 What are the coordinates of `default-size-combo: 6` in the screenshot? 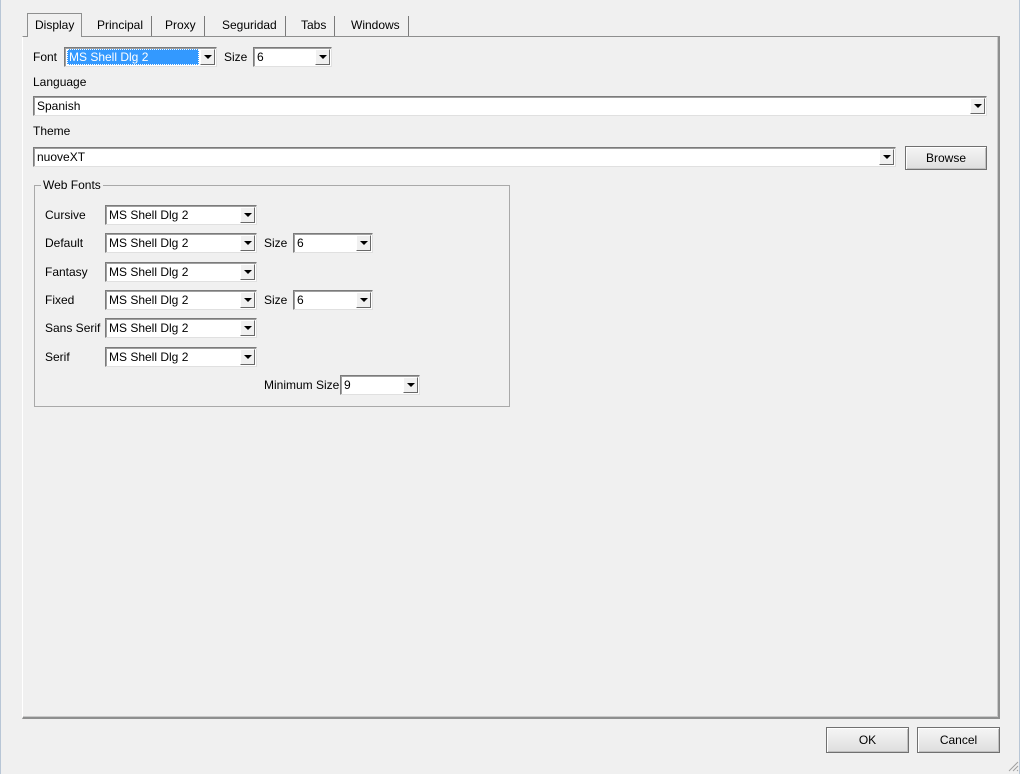 It's located at (333, 243).